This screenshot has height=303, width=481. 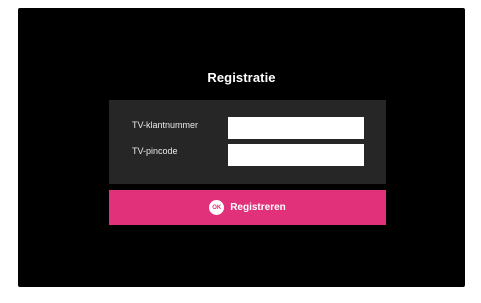 What do you see at coordinates (258, 207) in the screenshot?
I see `register-button-label: Registreren` at bounding box center [258, 207].